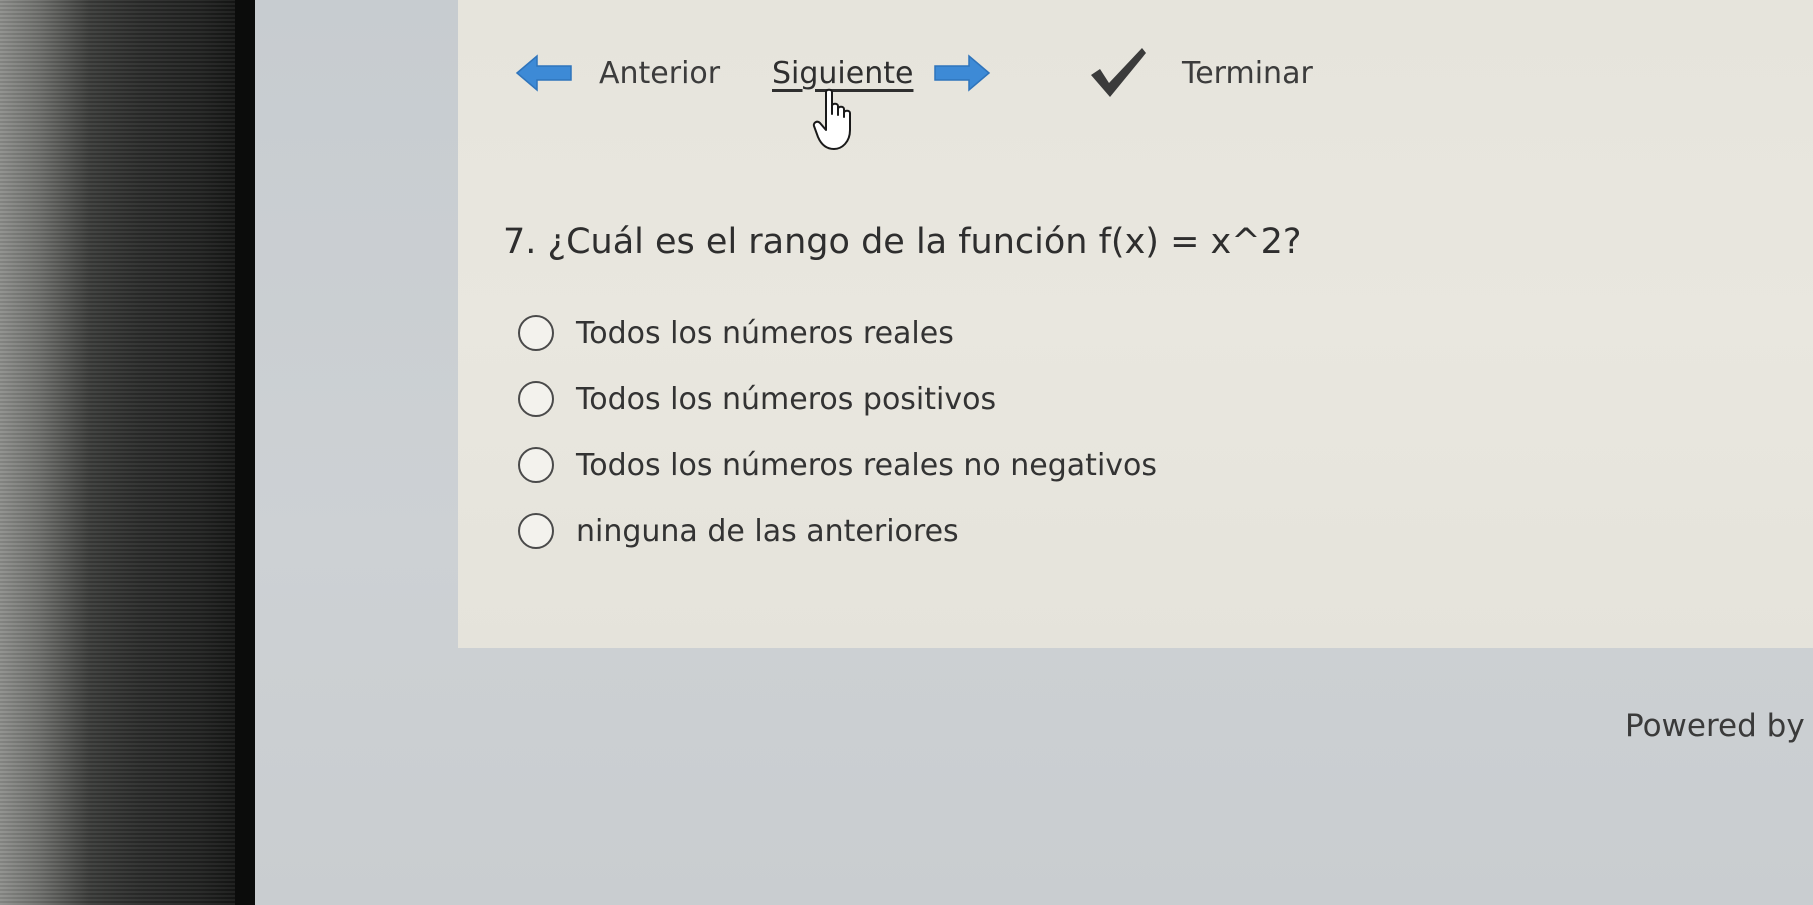 Image resolution: width=1813 pixels, height=905 pixels. What do you see at coordinates (765, 333) in the screenshot?
I see `option-label: Todos los números reales` at bounding box center [765, 333].